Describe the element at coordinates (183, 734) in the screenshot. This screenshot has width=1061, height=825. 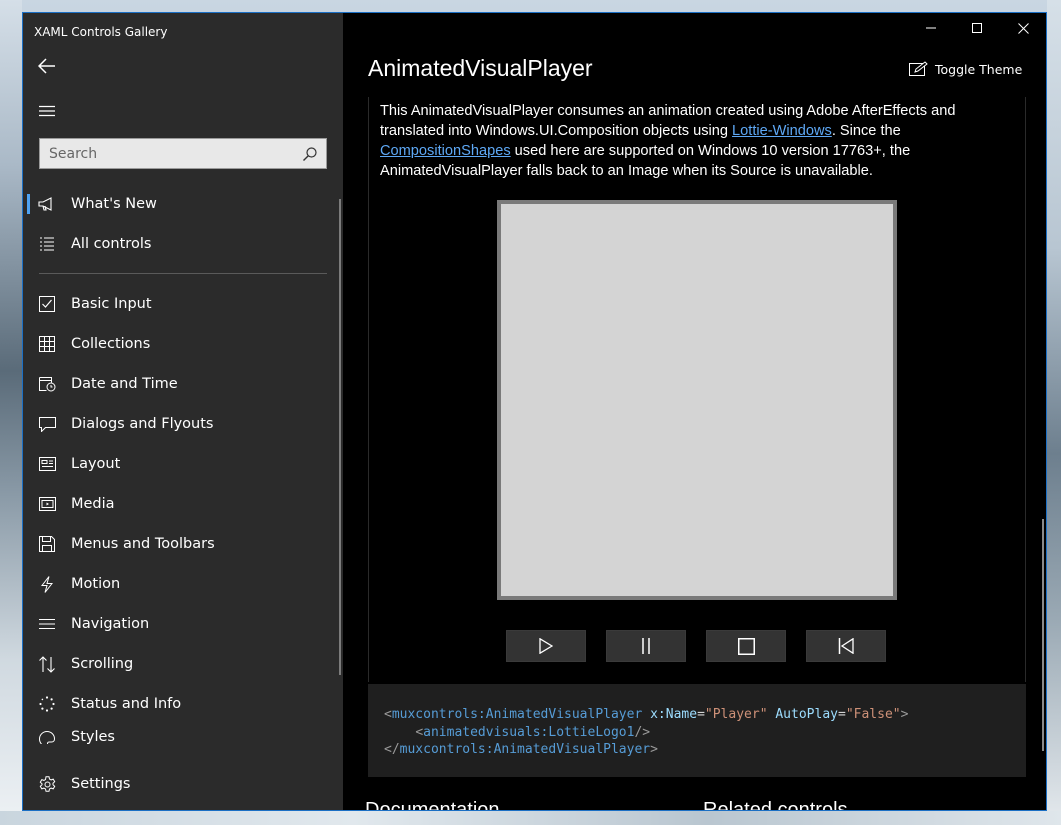
I see `nav-item-styles: Styles` at that location.